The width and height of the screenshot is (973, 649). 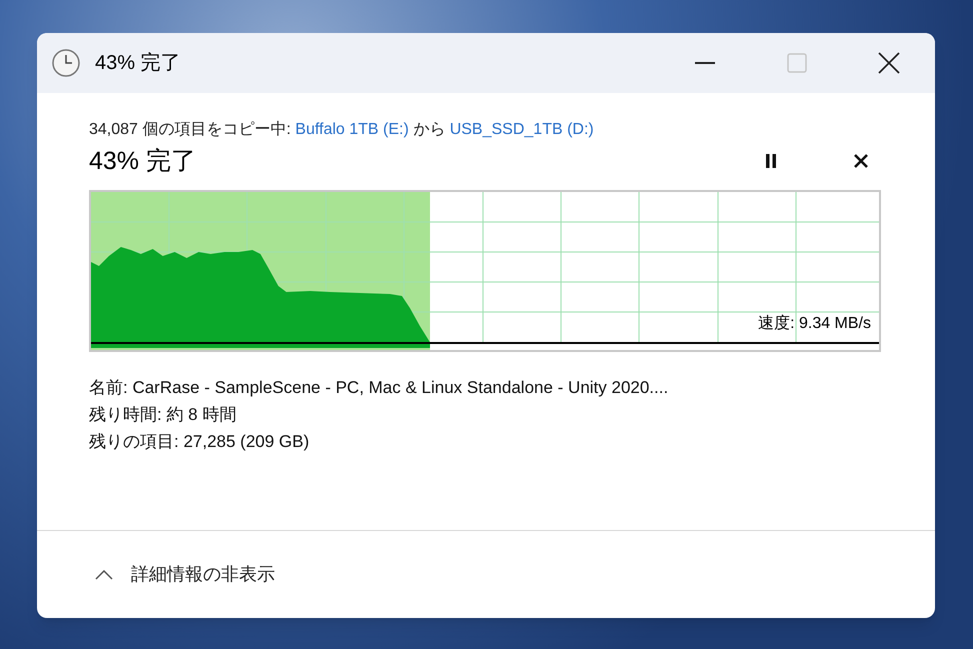 What do you see at coordinates (66, 63) in the screenshot?
I see `clock-icon` at bounding box center [66, 63].